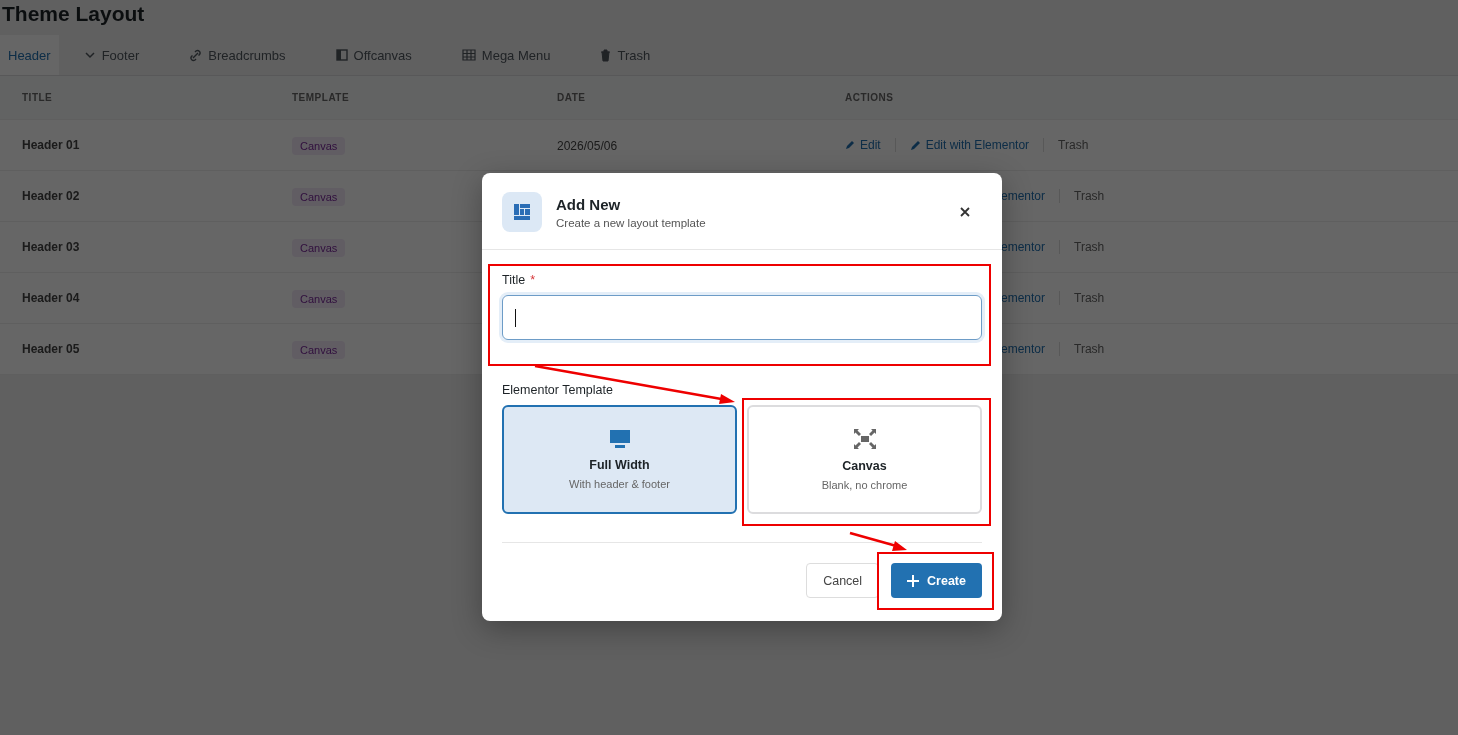 This screenshot has width=1458, height=735. I want to click on field-label: Title, so click(514, 280).